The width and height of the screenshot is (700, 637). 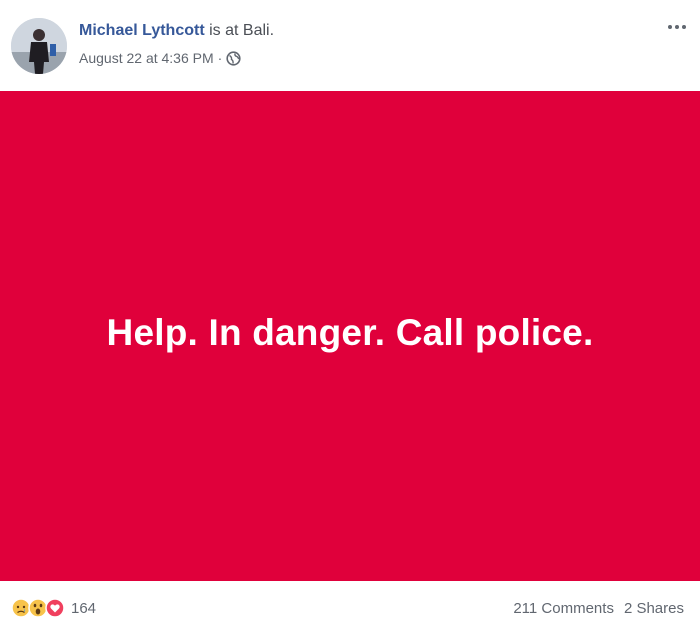 What do you see at coordinates (258, 30) in the screenshot?
I see `location-link: Bali.` at bounding box center [258, 30].